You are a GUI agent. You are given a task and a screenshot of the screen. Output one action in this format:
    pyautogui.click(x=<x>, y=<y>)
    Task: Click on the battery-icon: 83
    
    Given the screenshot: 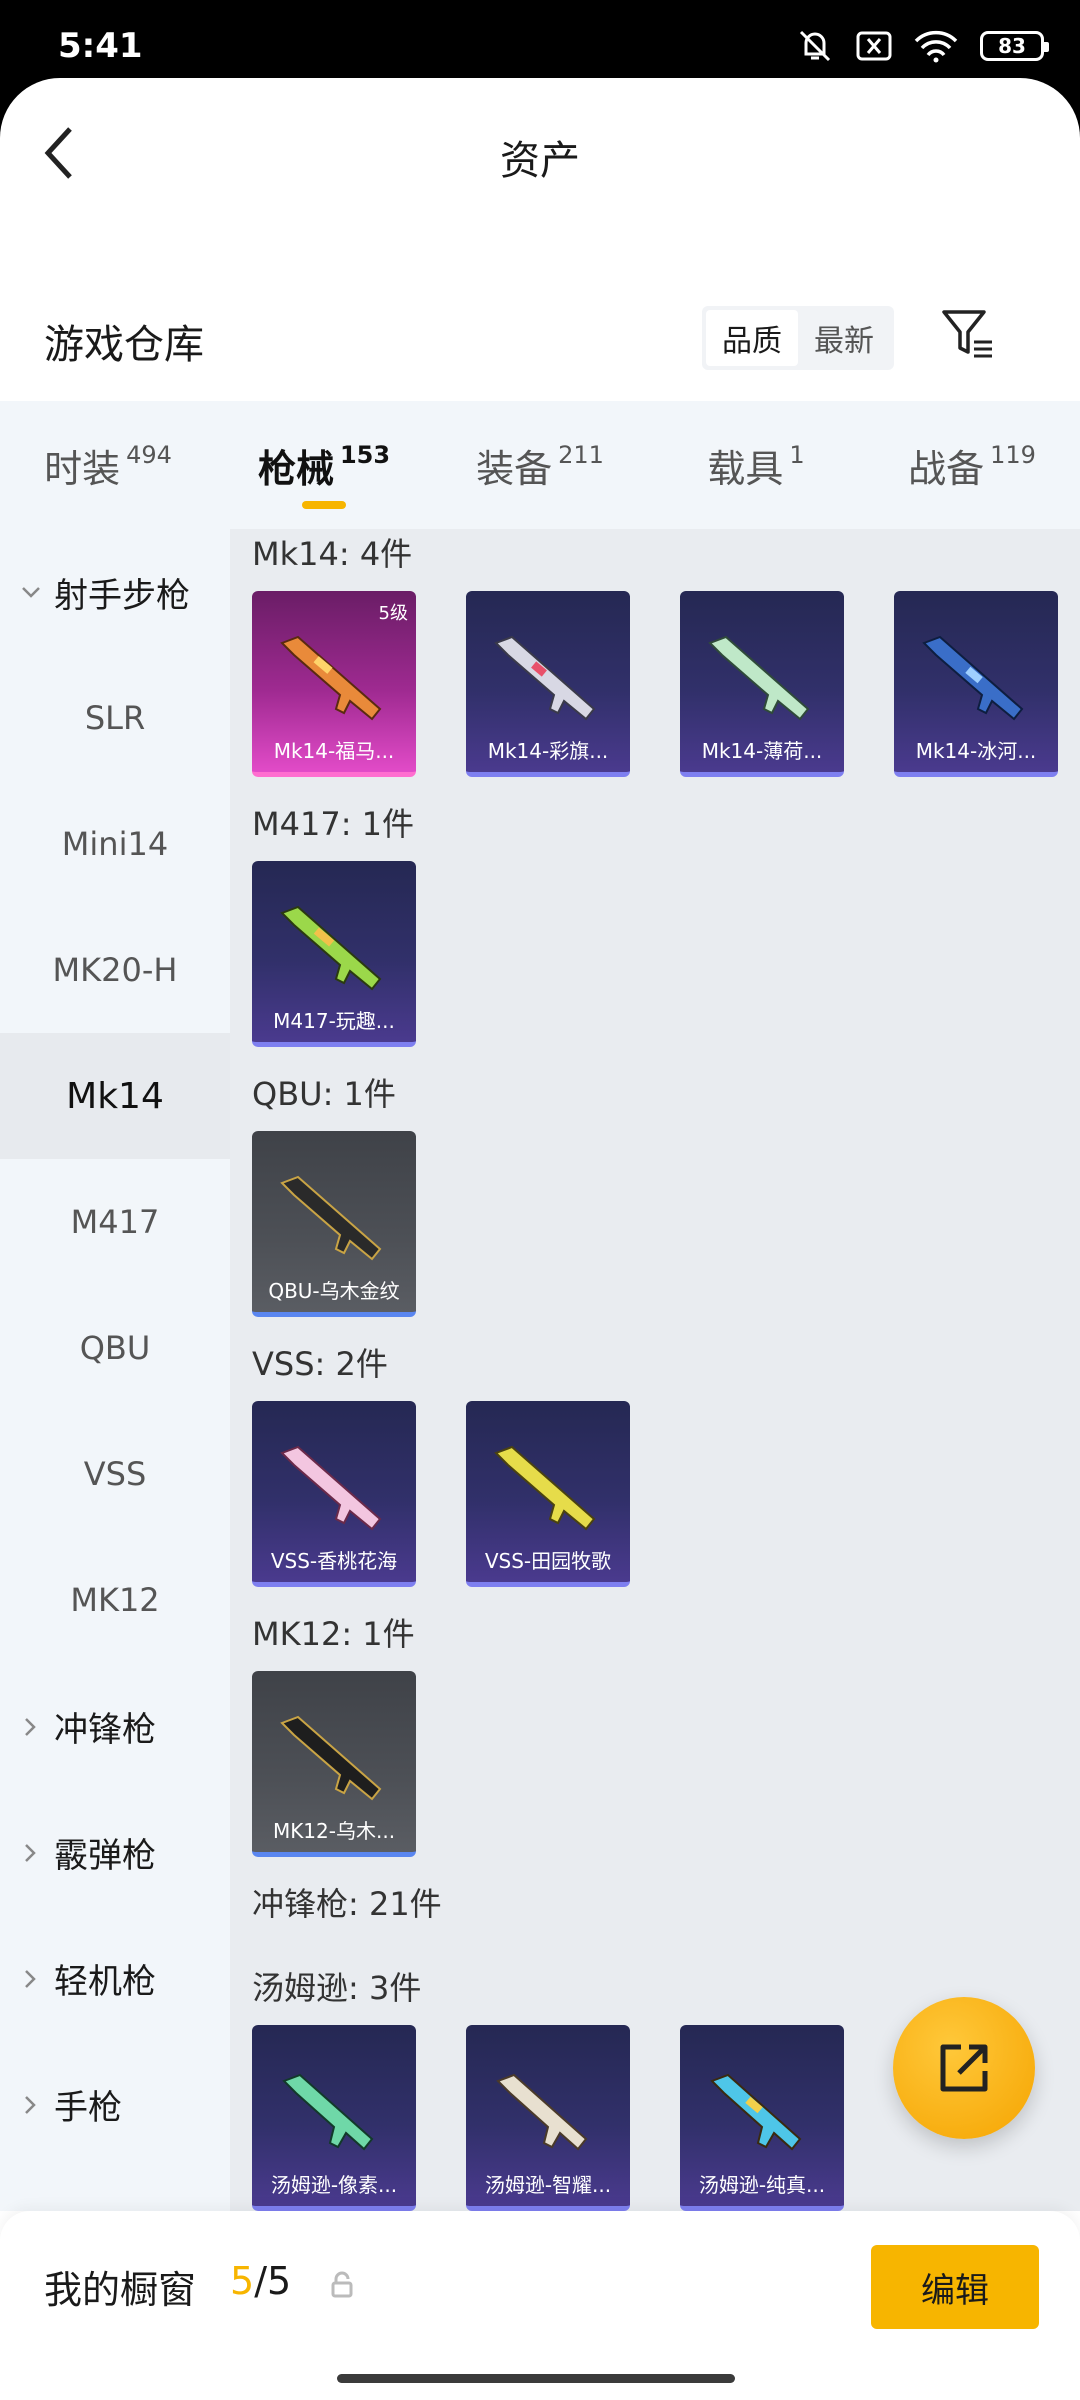 What is the action you would take?
    pyautogui.click(x=1014, y=46)
    